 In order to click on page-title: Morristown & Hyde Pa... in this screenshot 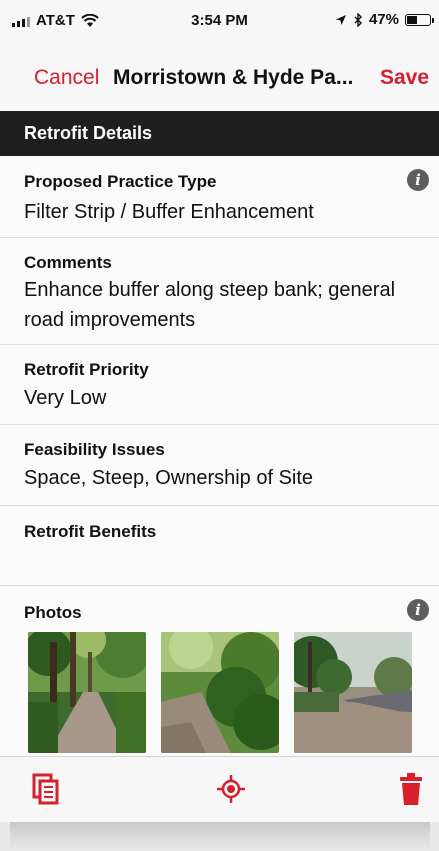, I will do `click(233, 77)`.